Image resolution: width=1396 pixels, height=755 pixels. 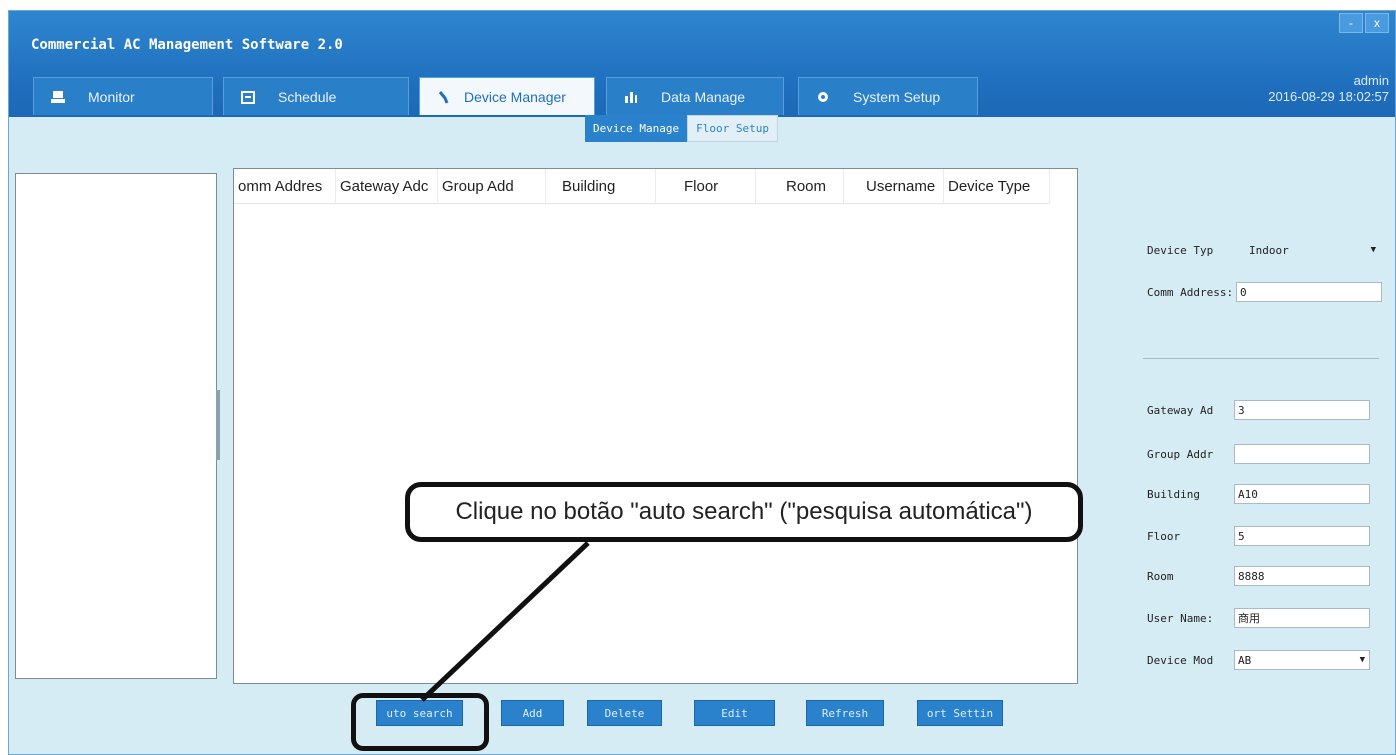 I want to click on wrench-icon, so click(x=444, y=97).